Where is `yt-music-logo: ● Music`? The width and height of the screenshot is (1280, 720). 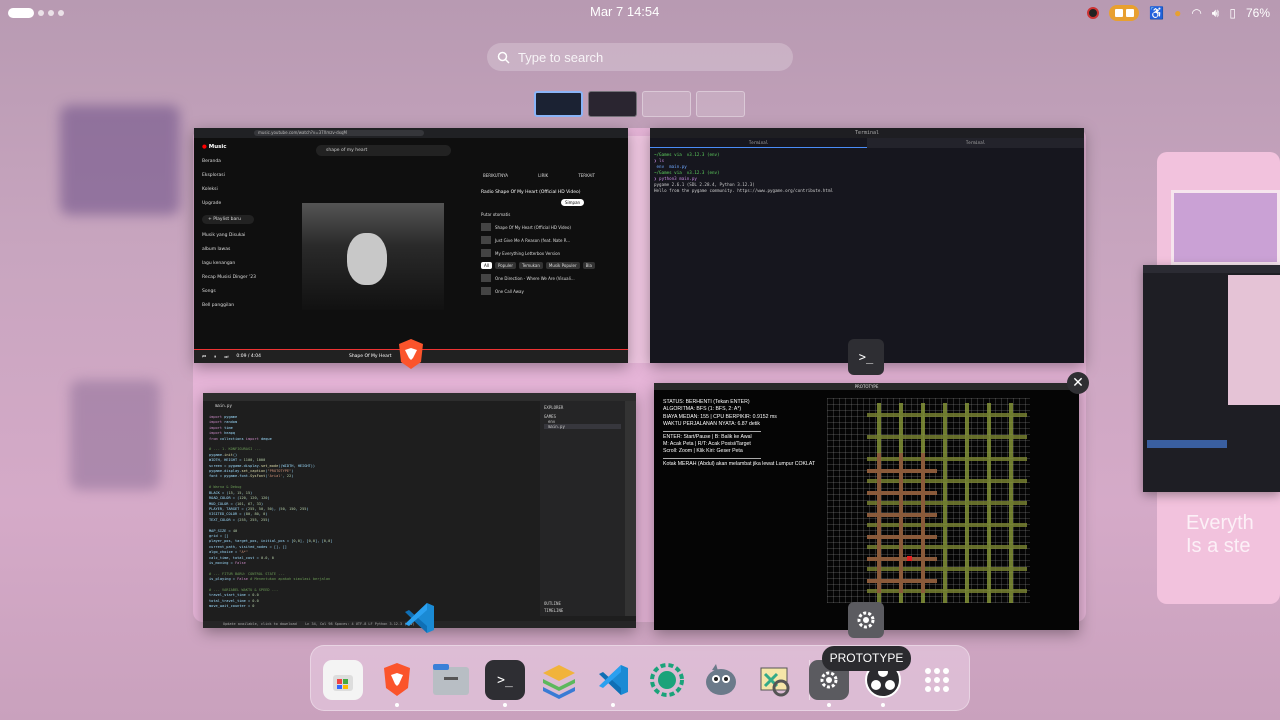
yt-music-logo: ● Music is located at coordinates (231, 147).